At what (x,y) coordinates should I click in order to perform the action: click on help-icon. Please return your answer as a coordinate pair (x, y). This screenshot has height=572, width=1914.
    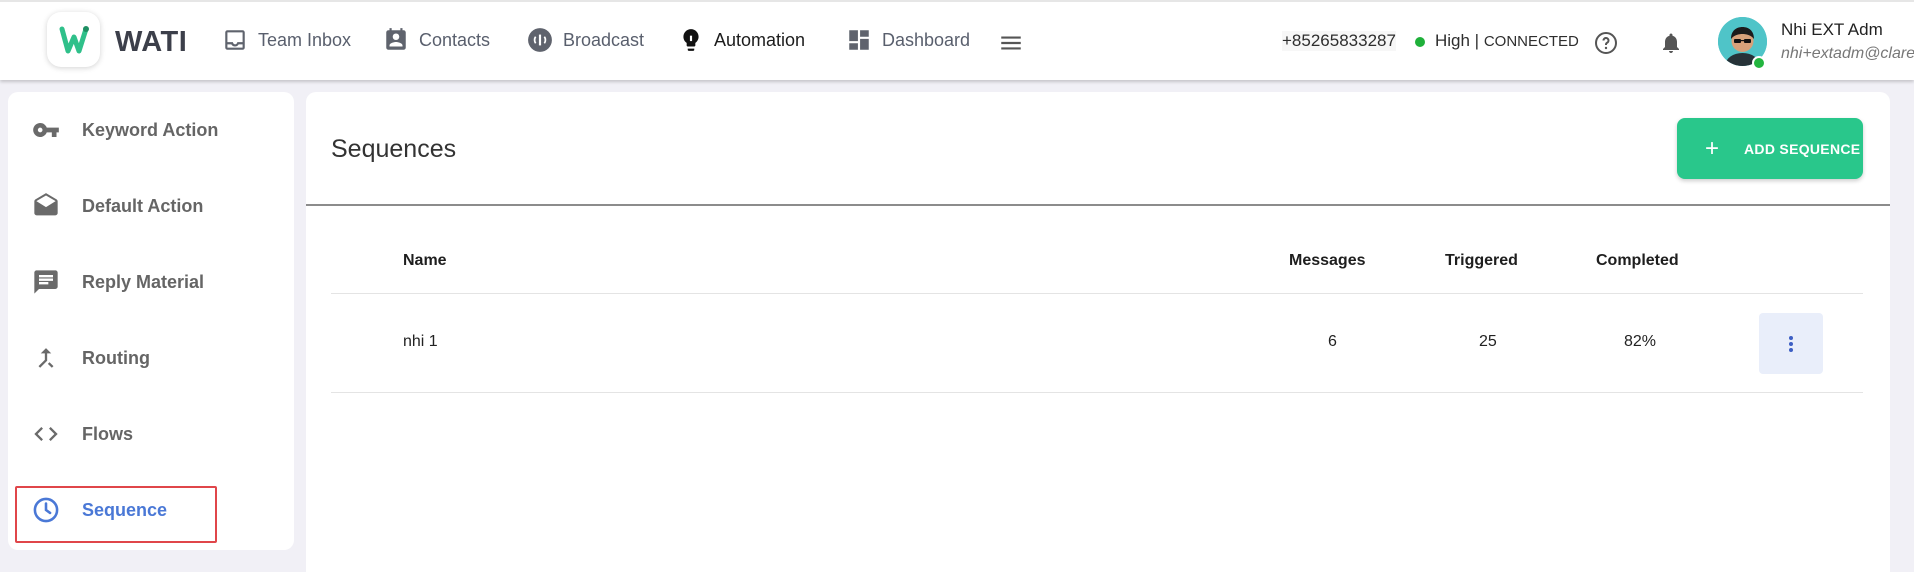
    Looking at the image, I should click on (1606, 43).